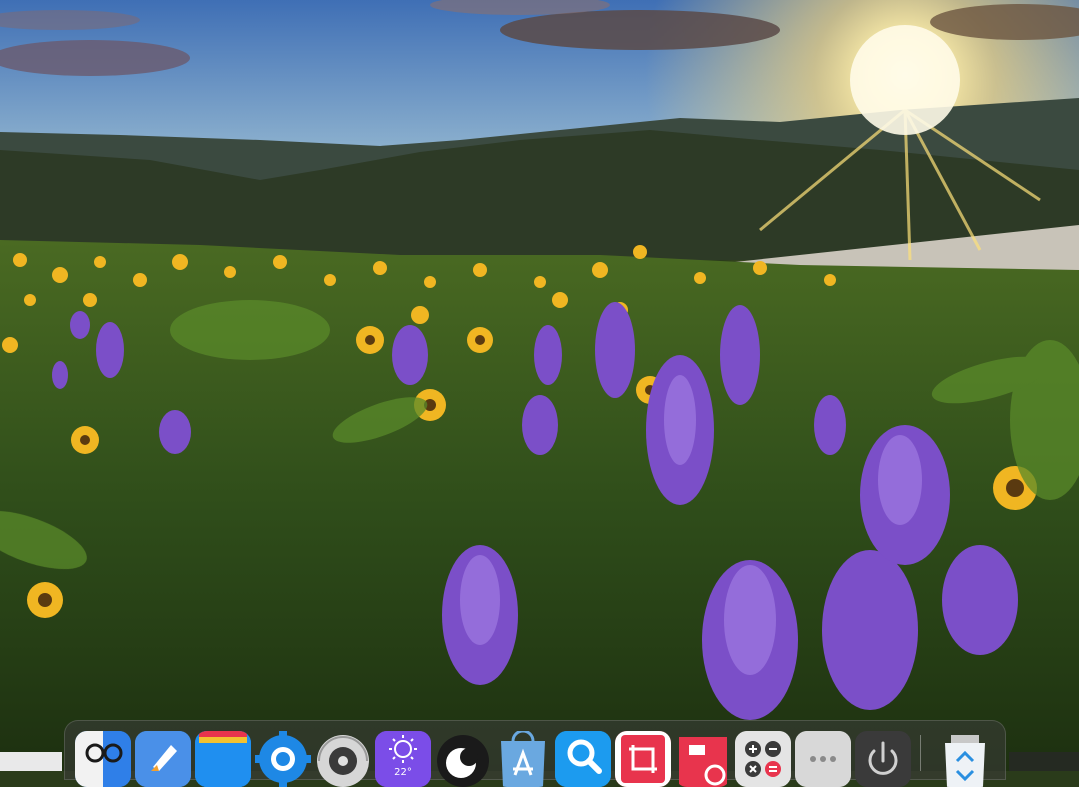  Describe the element at coordinates (163, 759) in the screenshot. I see `launchpad-icon` at that location.